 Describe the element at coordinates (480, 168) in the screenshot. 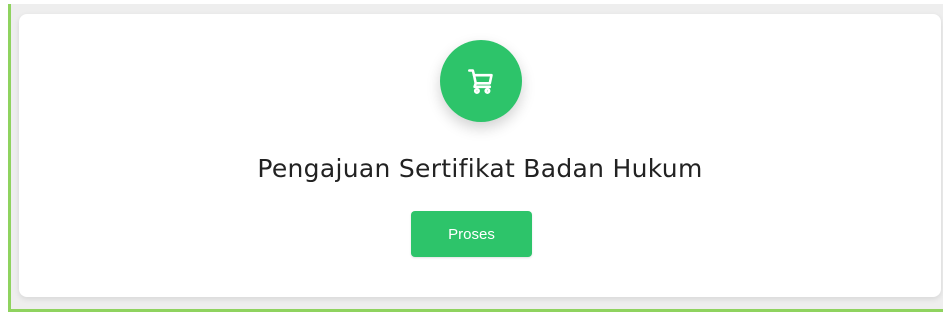

I see `card-title: Pengajuan Sertifikat Badan Hukum` at that location.